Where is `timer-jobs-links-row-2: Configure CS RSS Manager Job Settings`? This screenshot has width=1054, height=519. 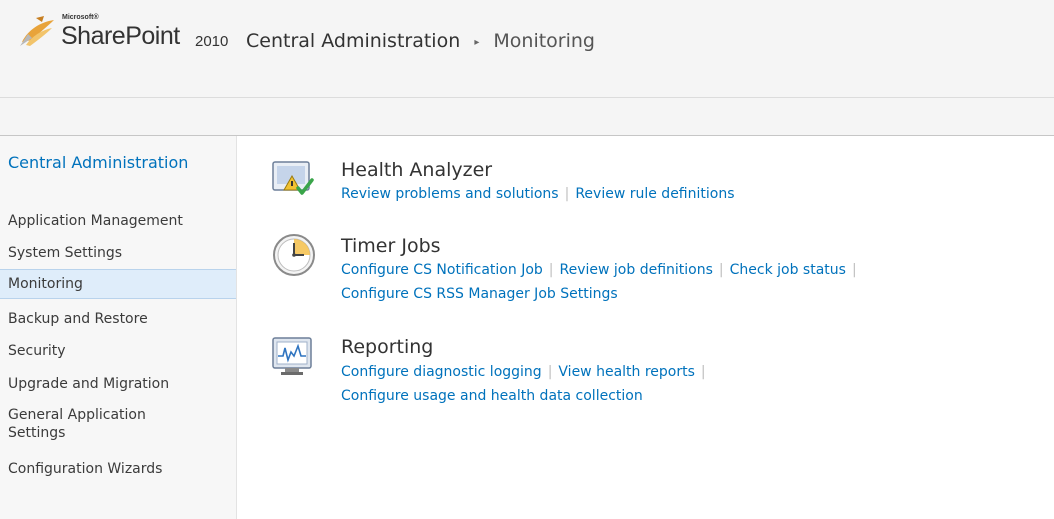
timer-jobs-links-row-2: Configure CS RSS Manager Job Settings is located at coordinates (479, 294).